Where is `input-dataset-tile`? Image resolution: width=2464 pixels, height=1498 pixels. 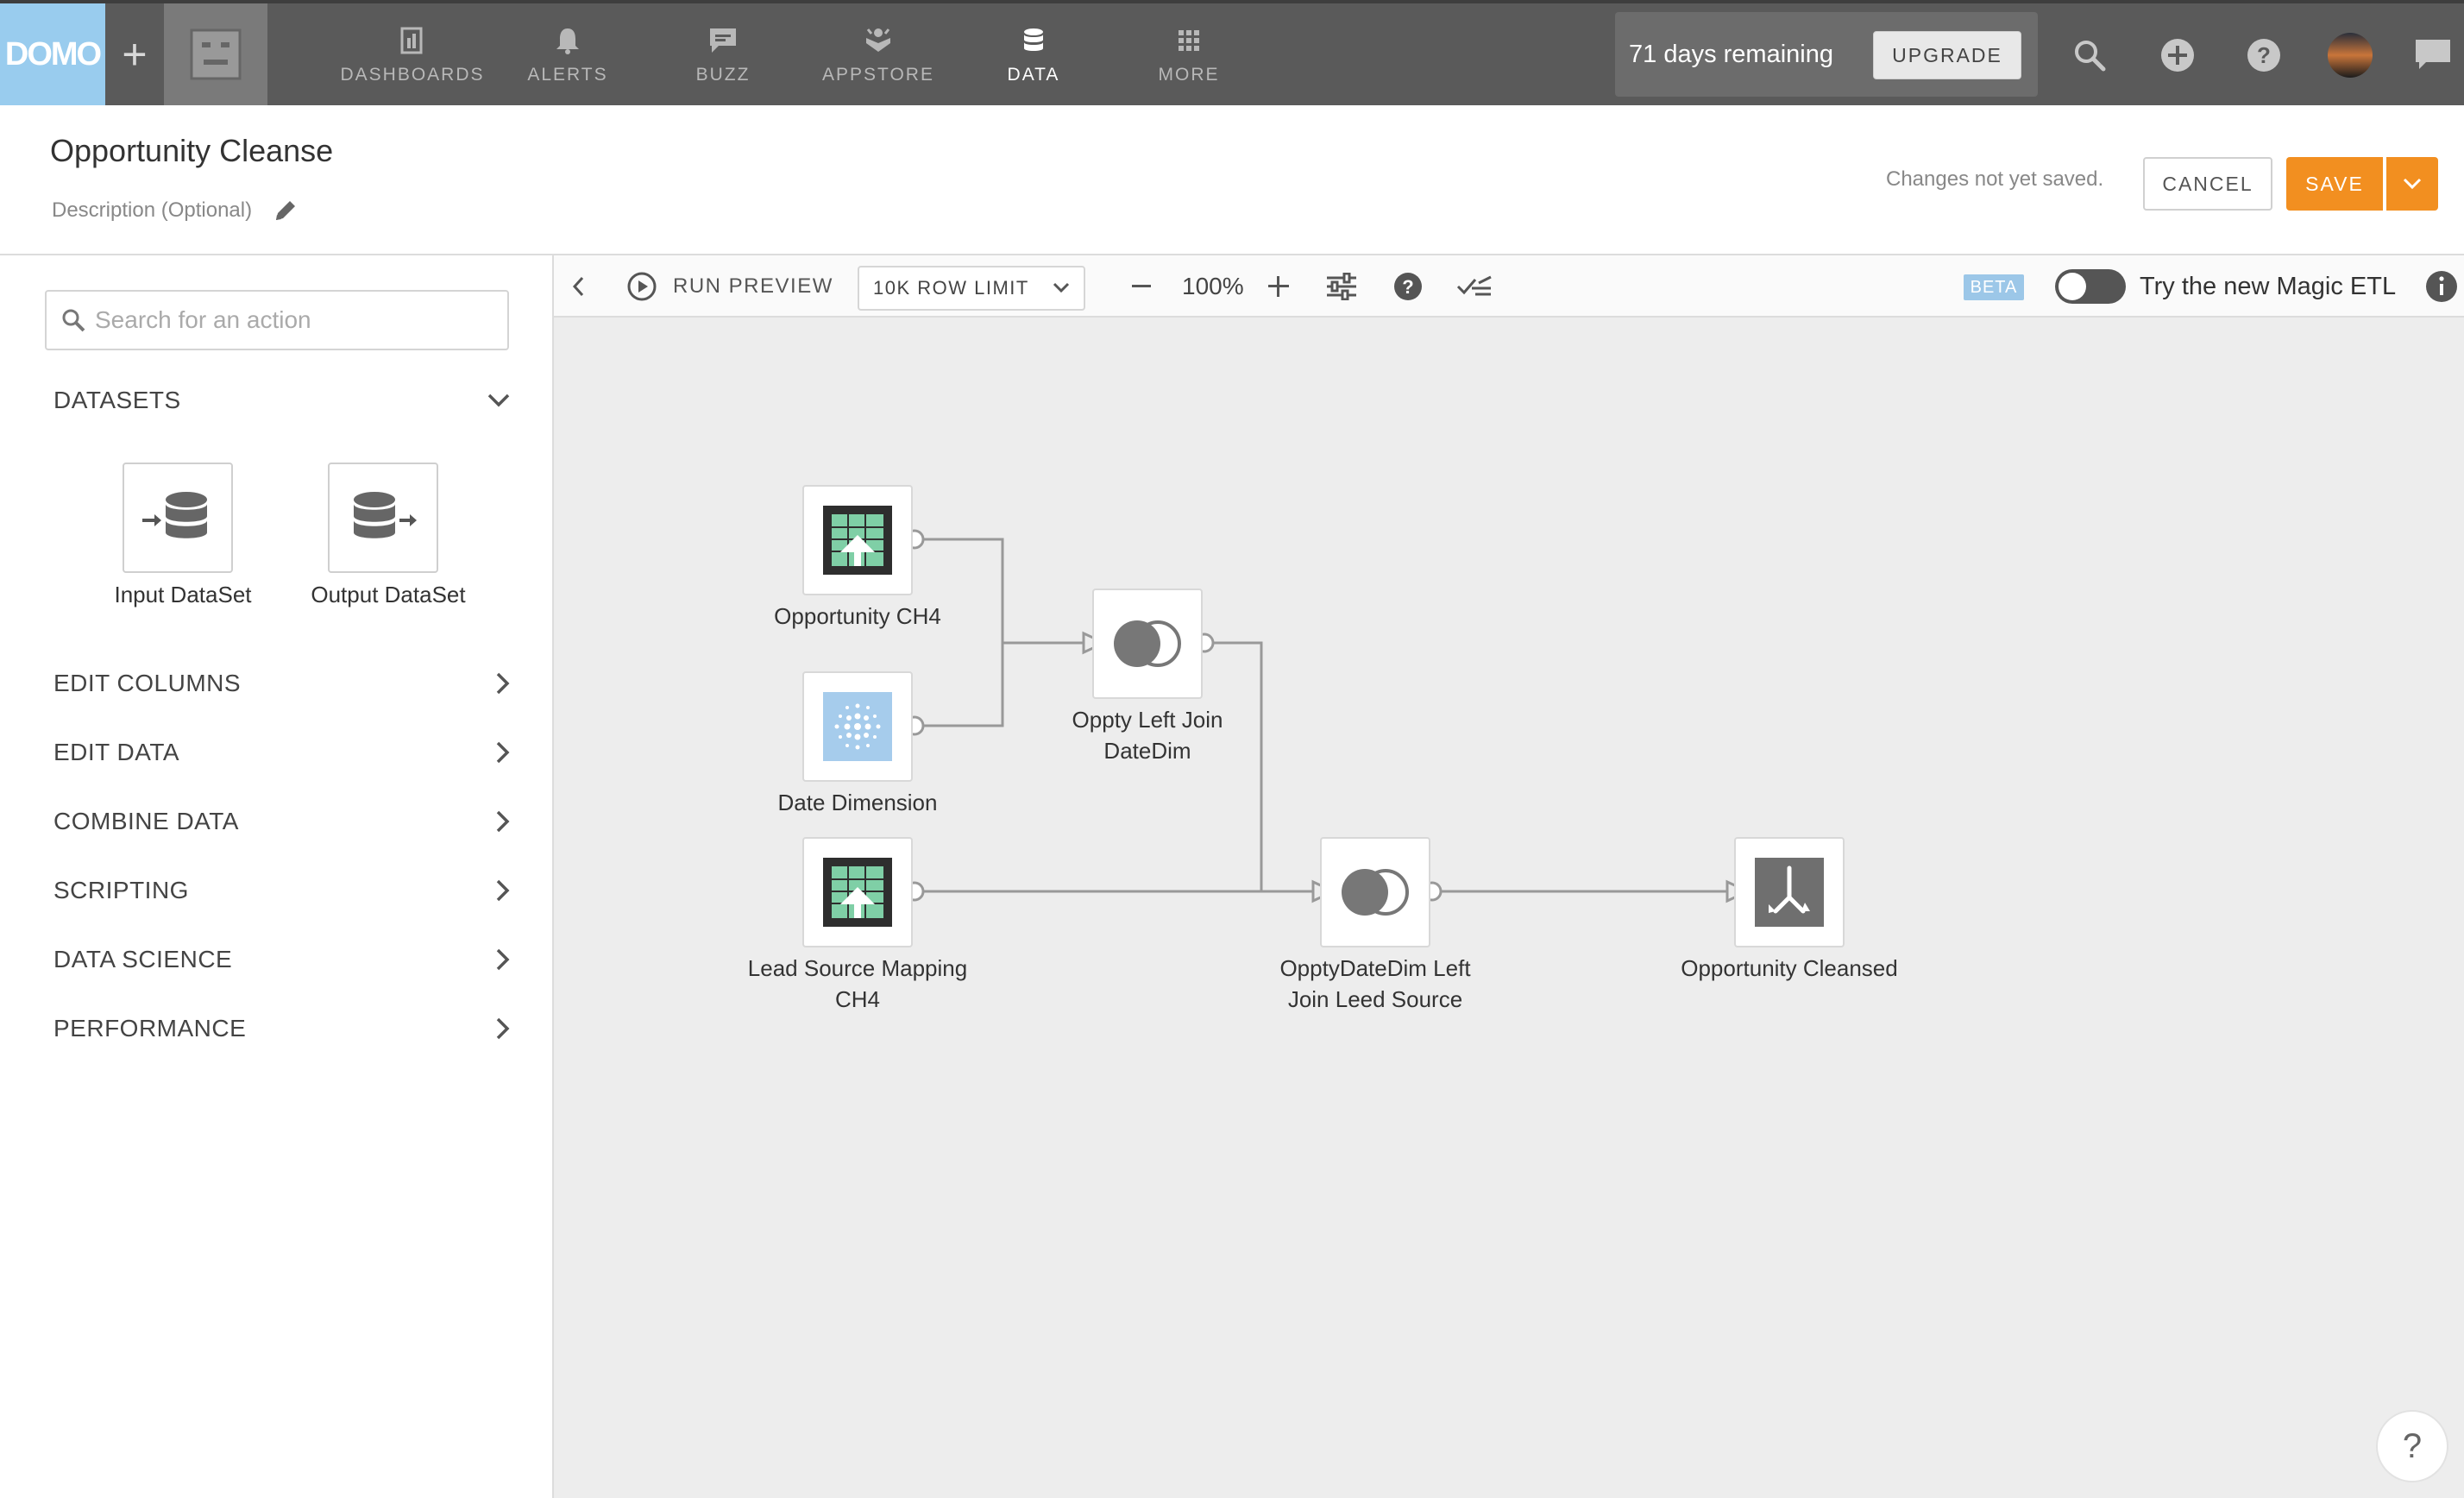
input-dataset-tile is located at coordinates (178, 518).